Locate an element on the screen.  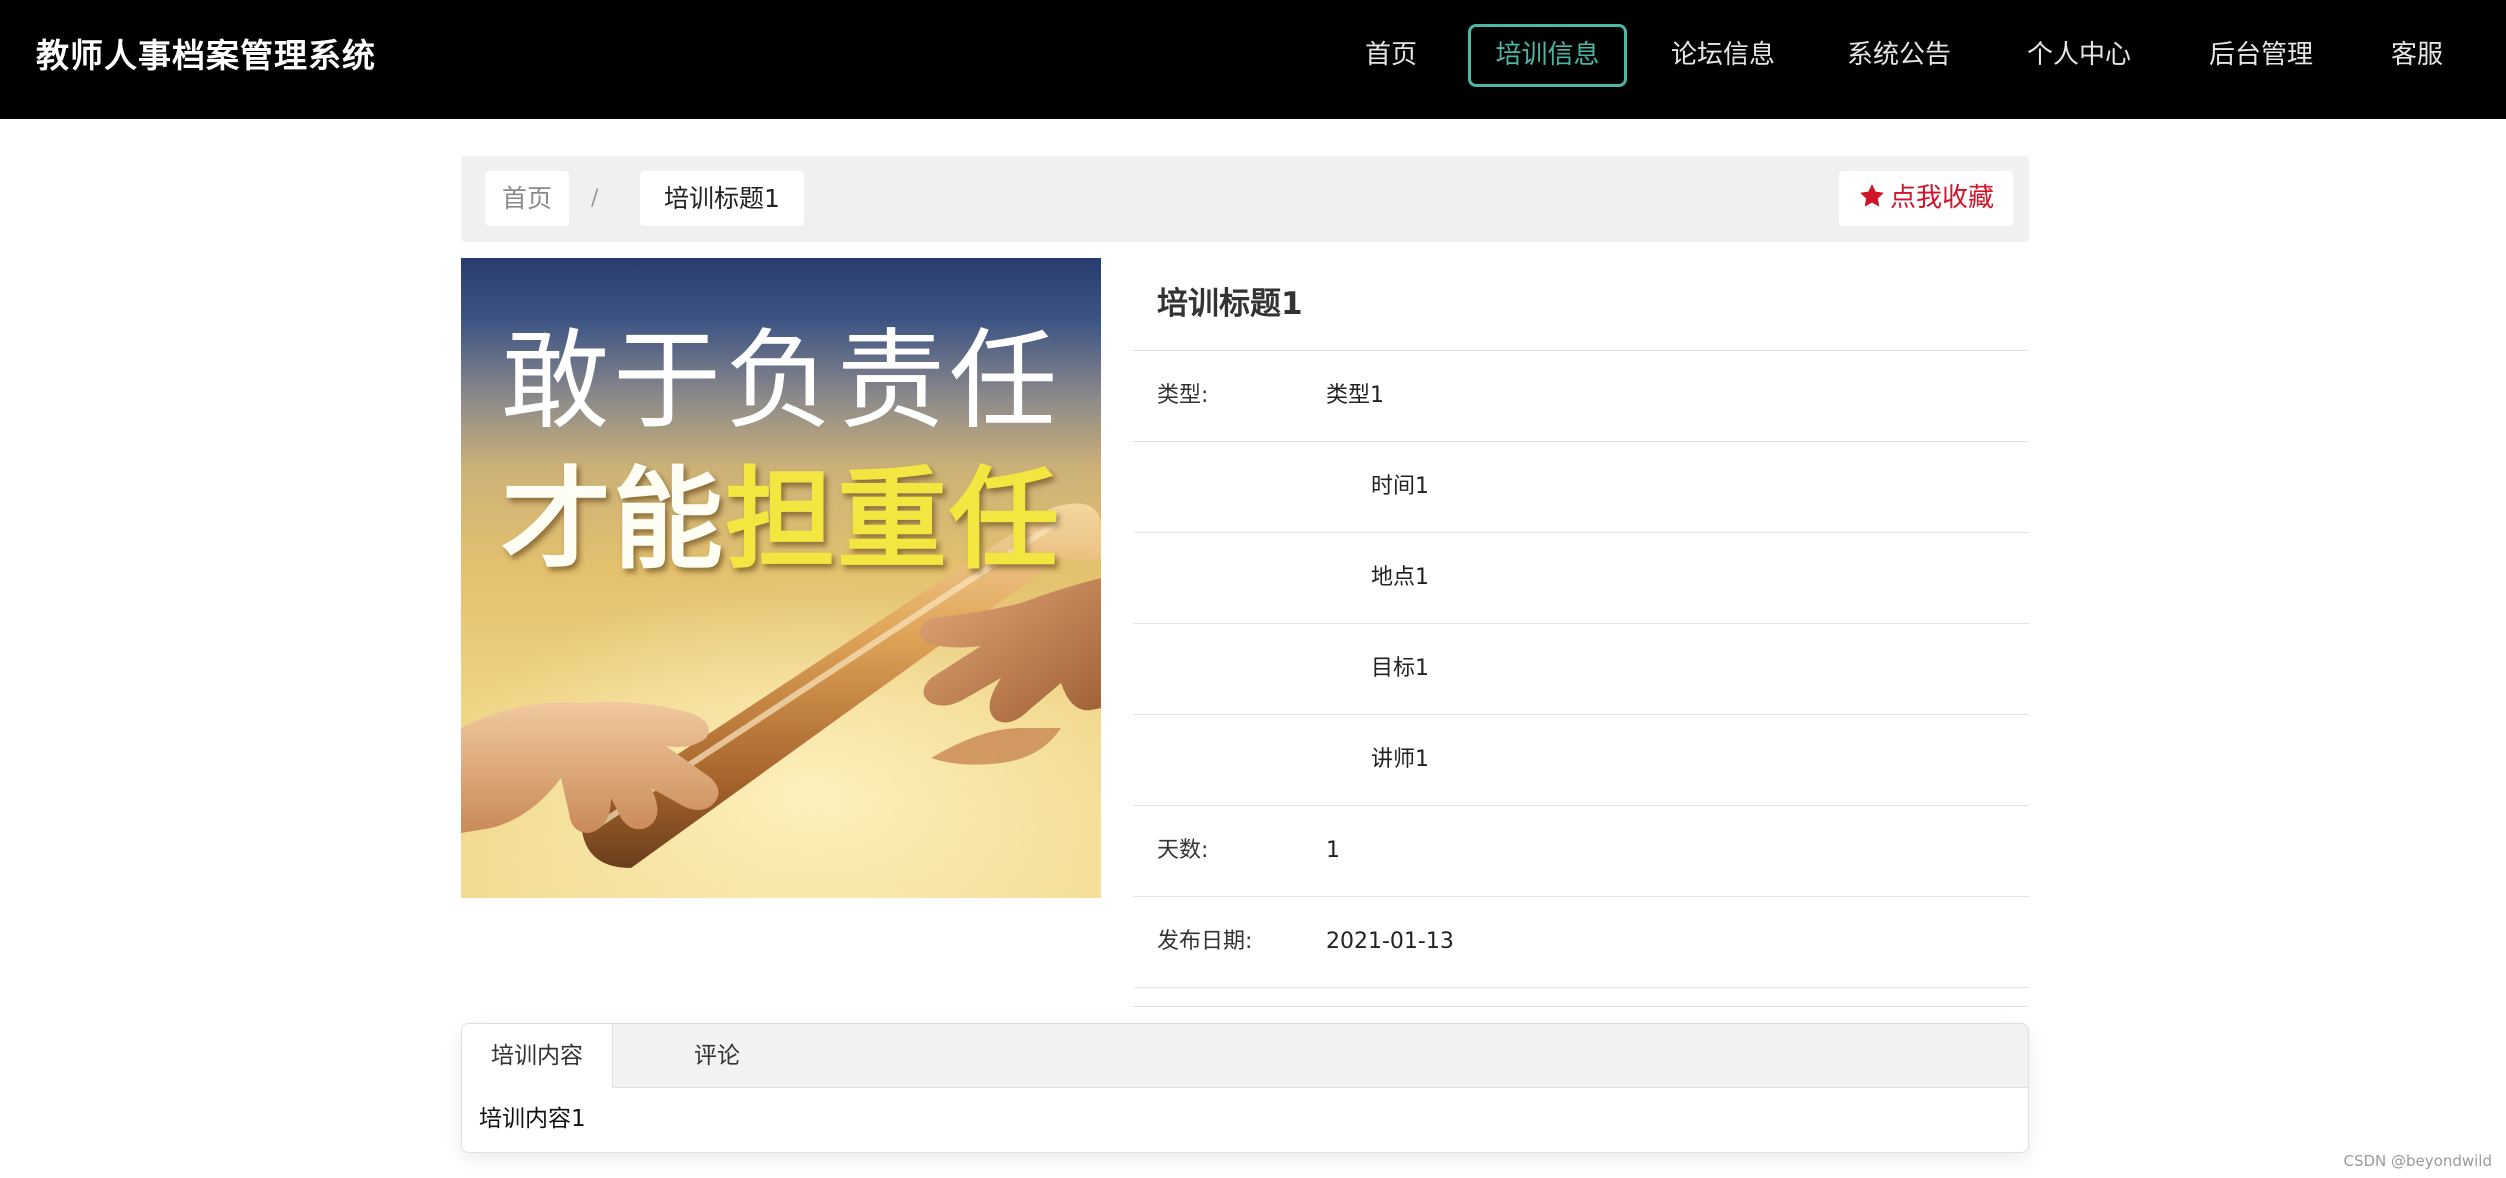
nav-personal-center: 个人中心 is located at coordinates (2079, 55).